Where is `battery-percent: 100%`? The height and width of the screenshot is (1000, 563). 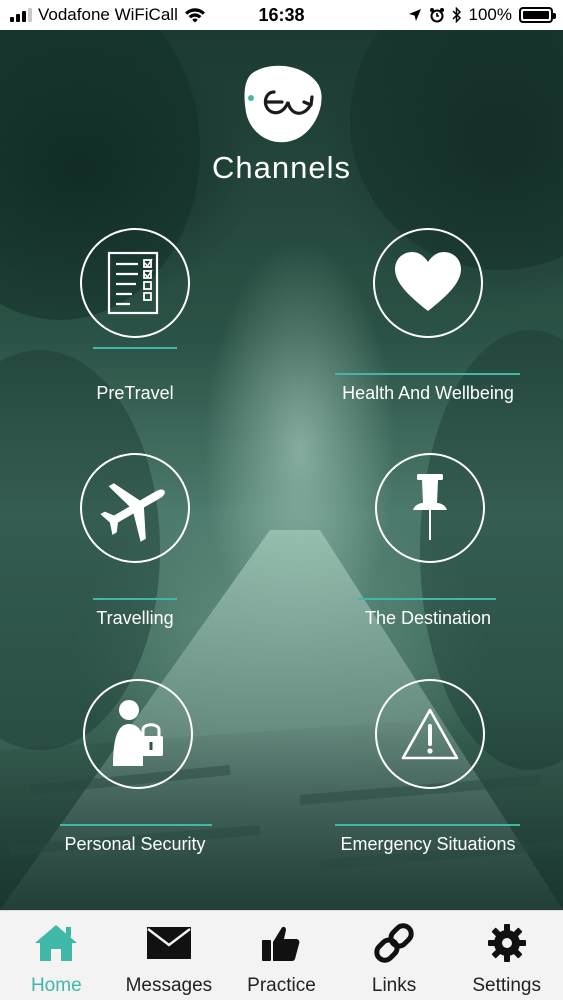
battery-percent: 100% is located at coordinates (490, 14).